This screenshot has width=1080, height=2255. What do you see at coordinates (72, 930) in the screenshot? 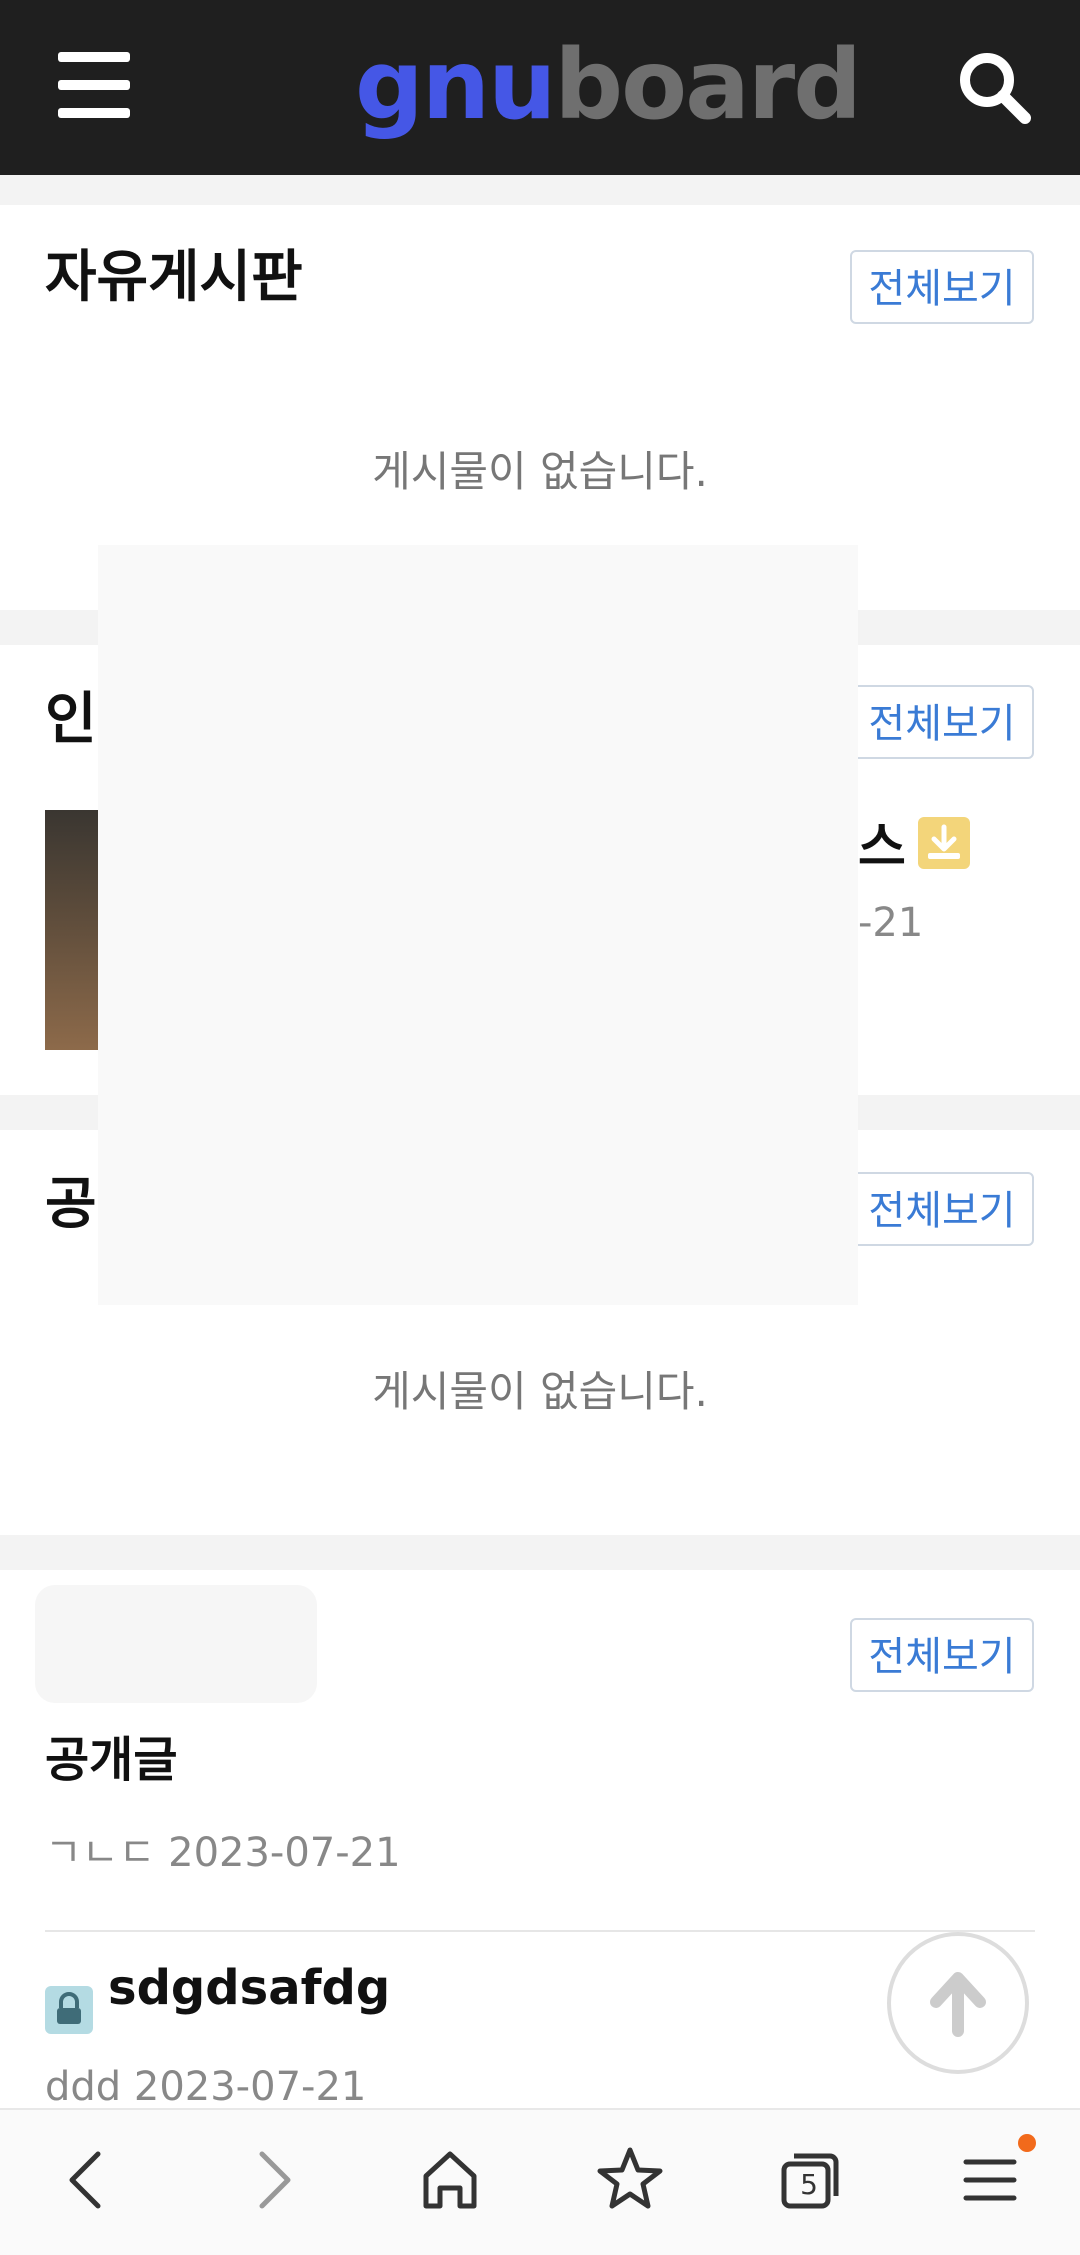
I see `gallery-thumbnail` at bounding box center [72, 930].